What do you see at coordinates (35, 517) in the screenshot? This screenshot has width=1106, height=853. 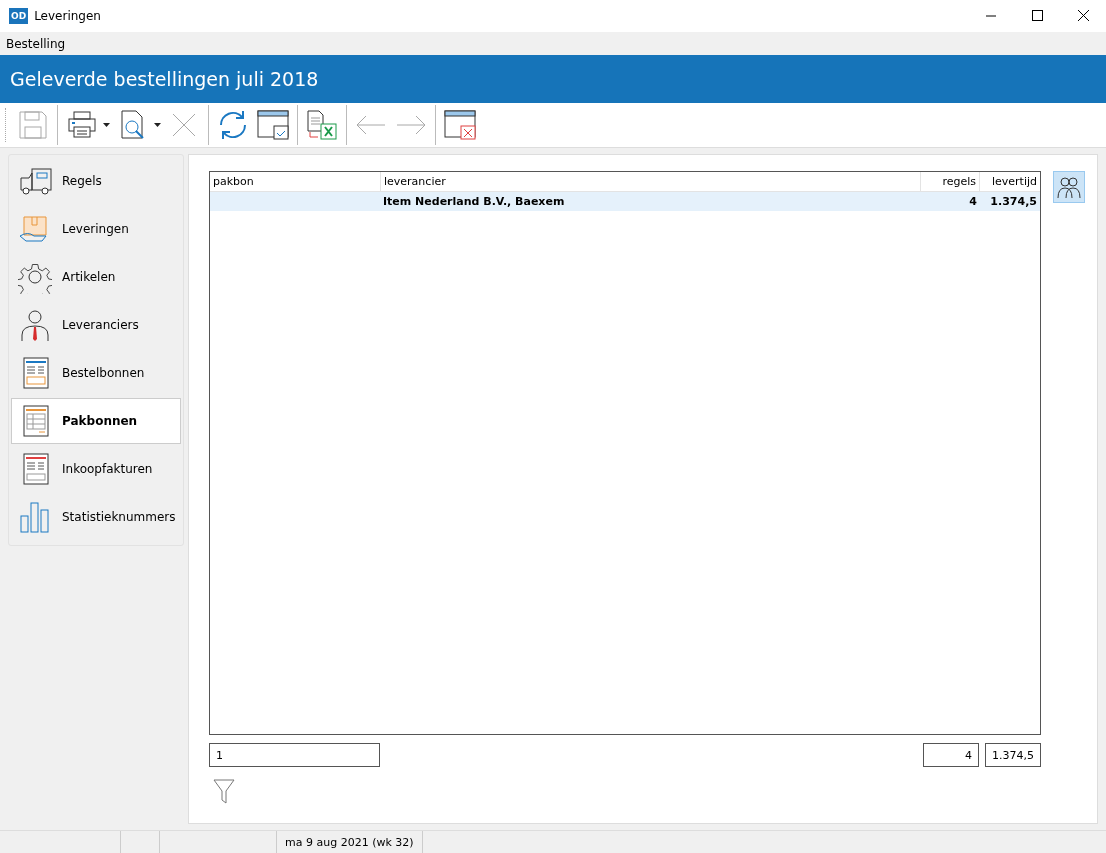 I see `bar-chart-icon` at bounding box center [35, 517].